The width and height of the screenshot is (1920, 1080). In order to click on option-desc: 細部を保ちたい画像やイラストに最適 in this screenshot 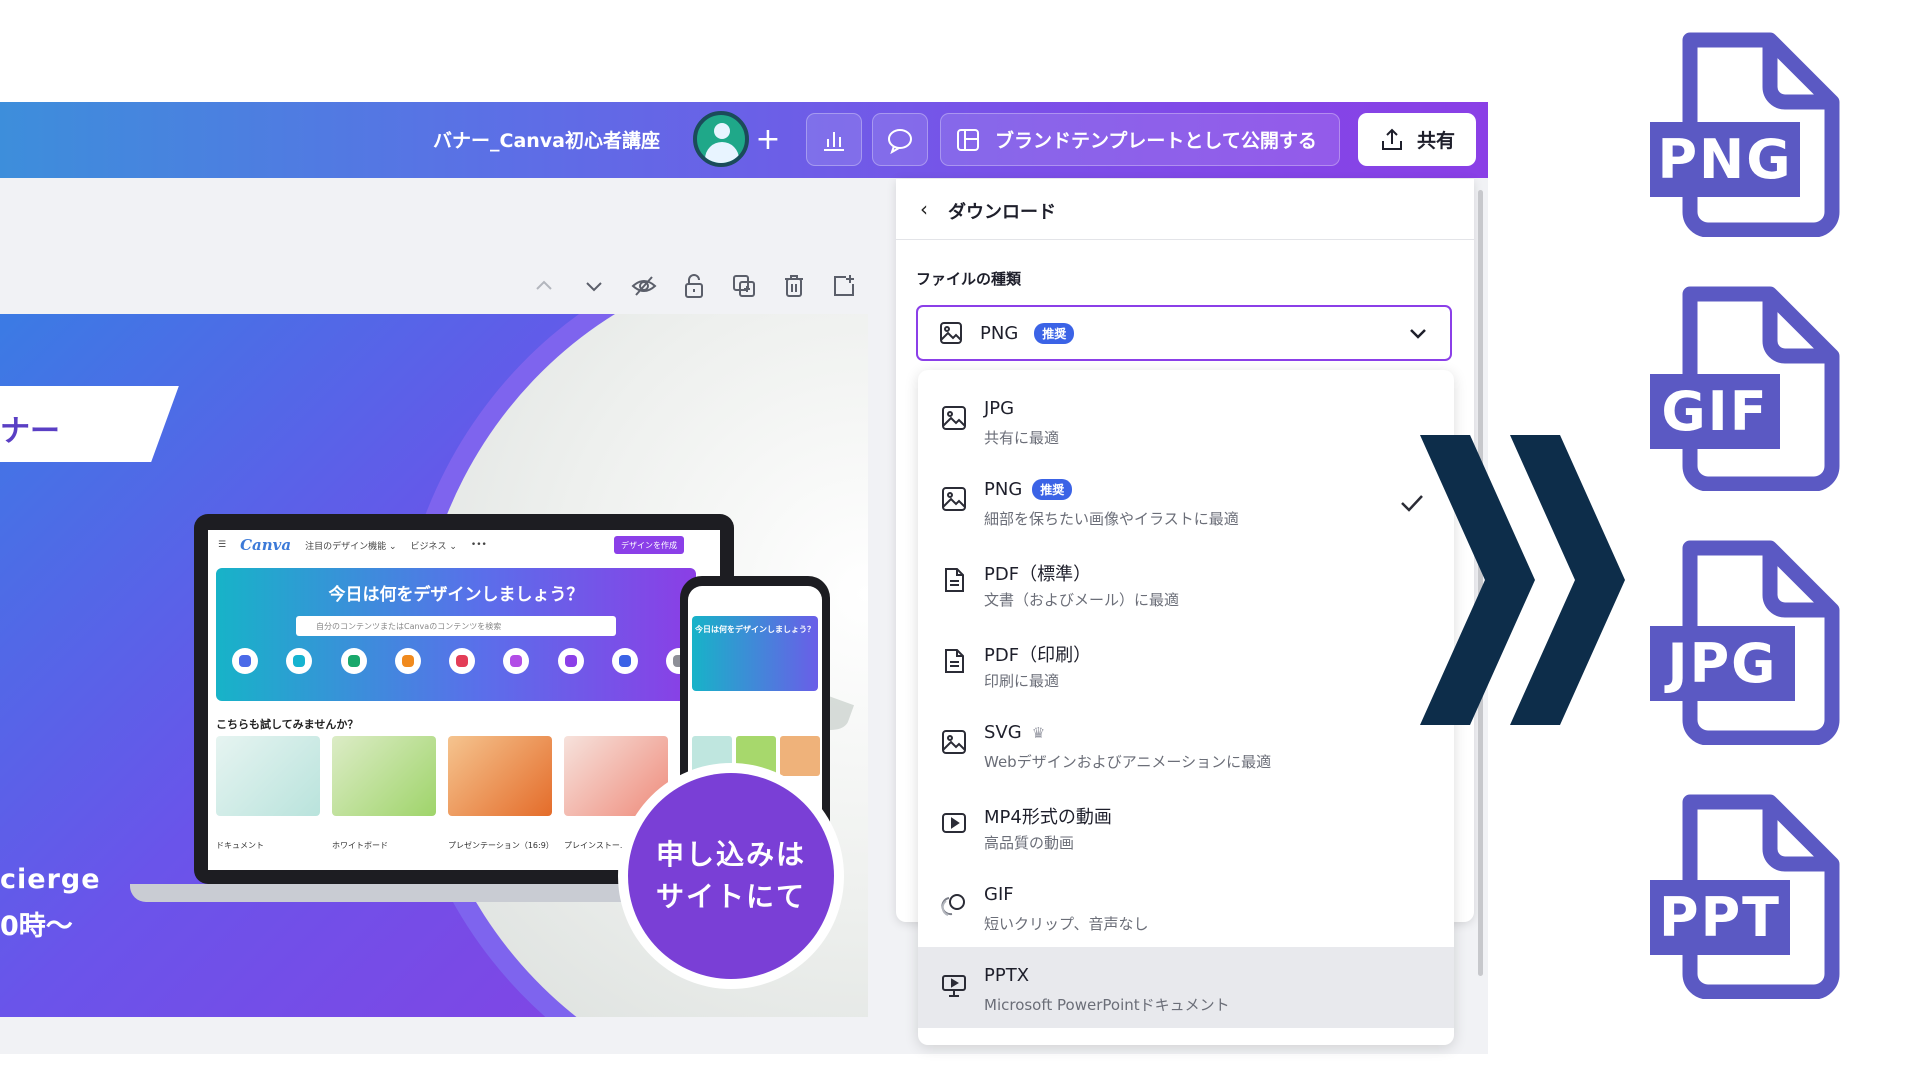, I will do `click(1111, 519)`.